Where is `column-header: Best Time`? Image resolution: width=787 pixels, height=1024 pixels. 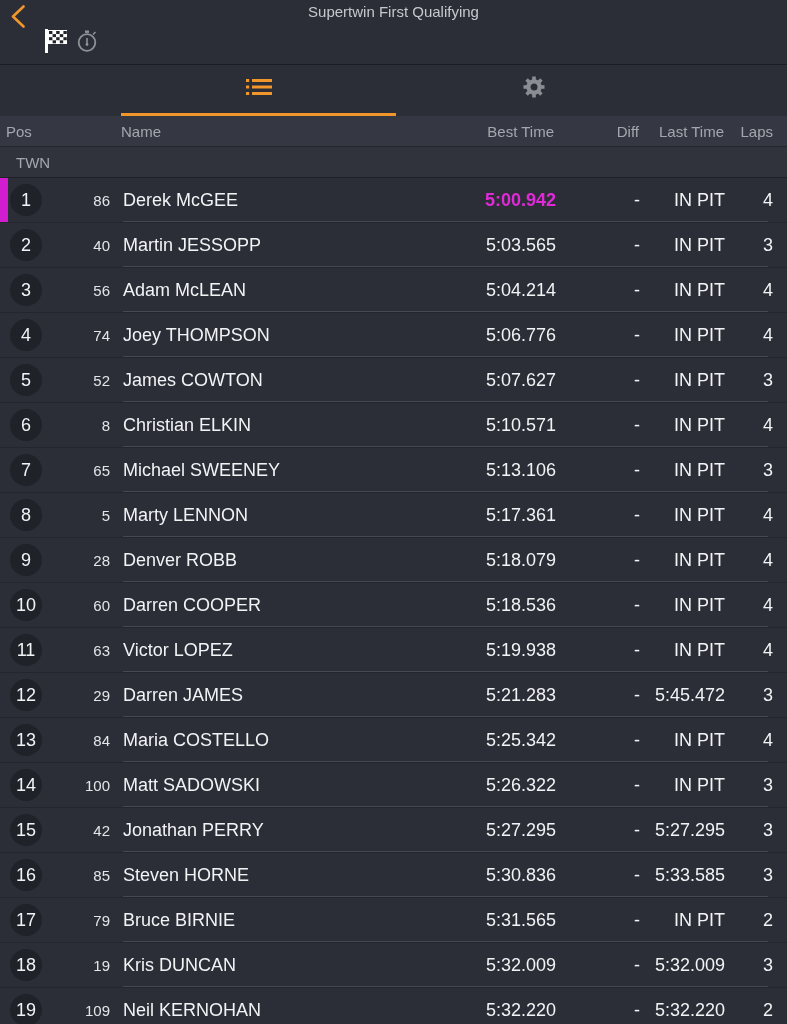 column-header: Best Time is located at coordinates (520, 131).